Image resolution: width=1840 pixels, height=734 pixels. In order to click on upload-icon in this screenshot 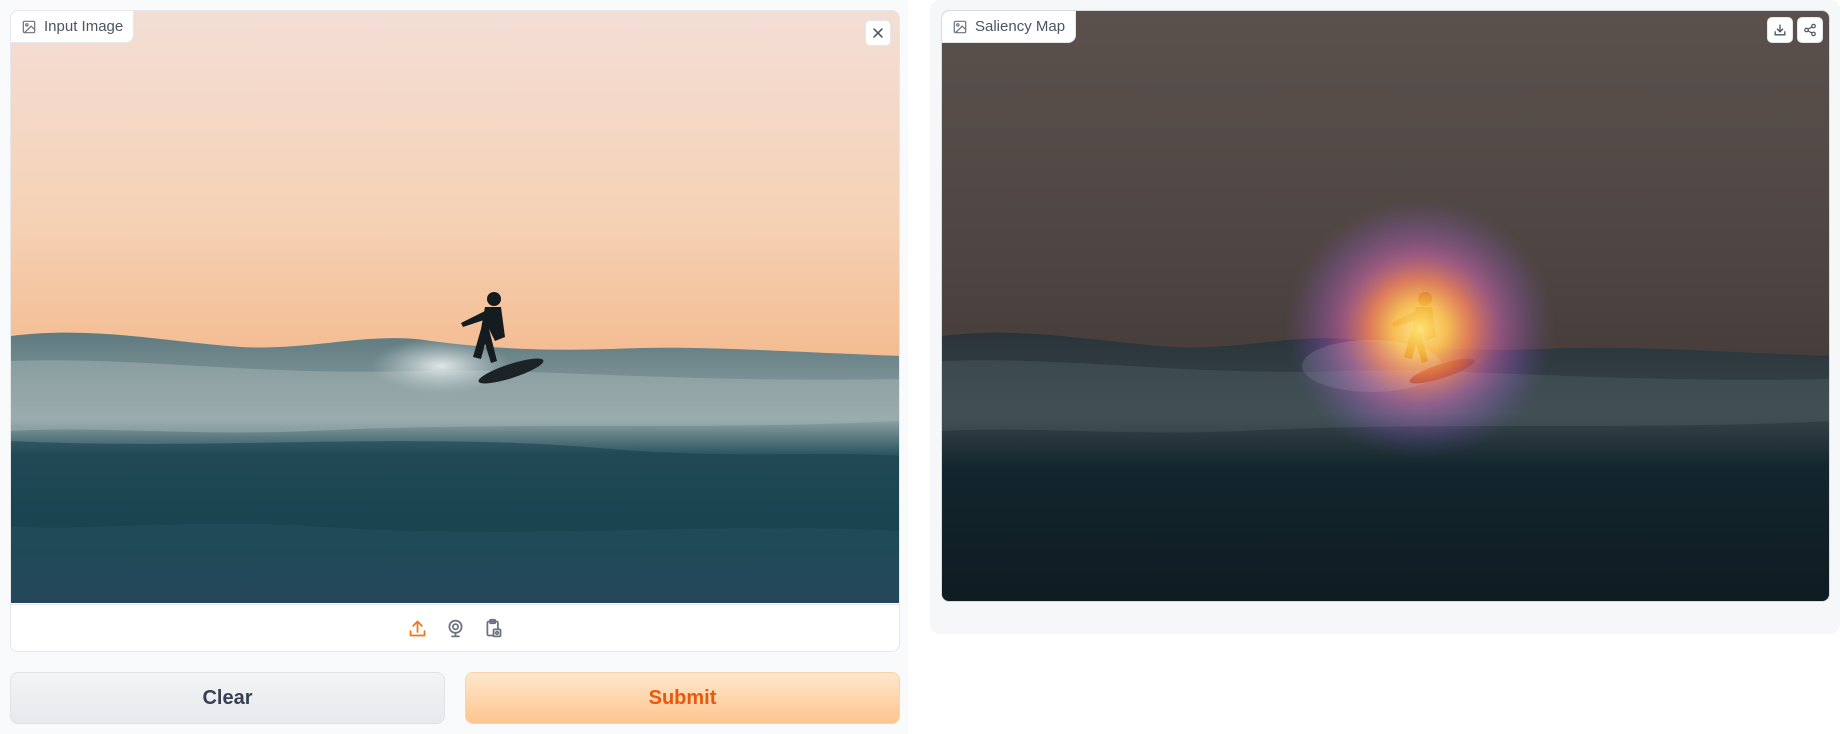, I will do `click(417, 628)`.